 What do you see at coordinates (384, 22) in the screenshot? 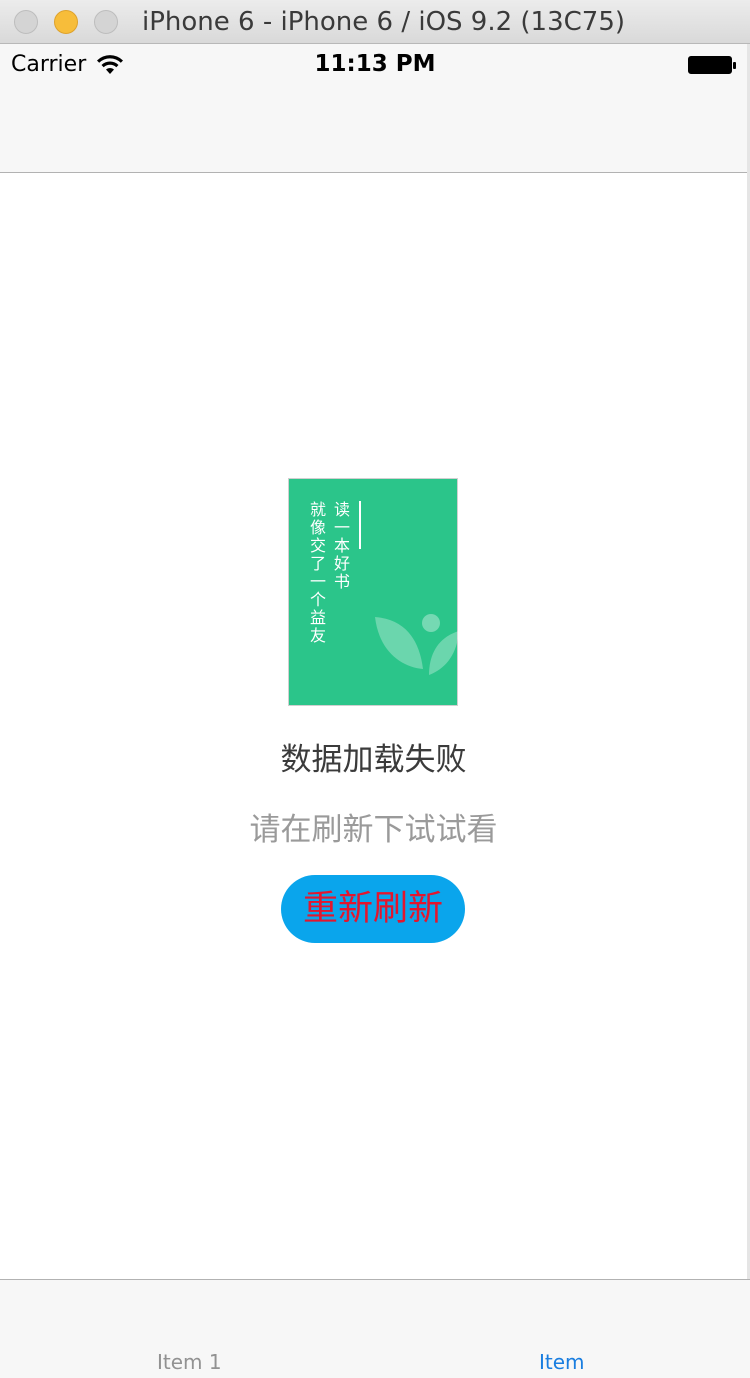
I see `window-title: iPhone 6 - iPhone 6 / iOS 9.2 (13C75)` at bounding box center [384, 22].